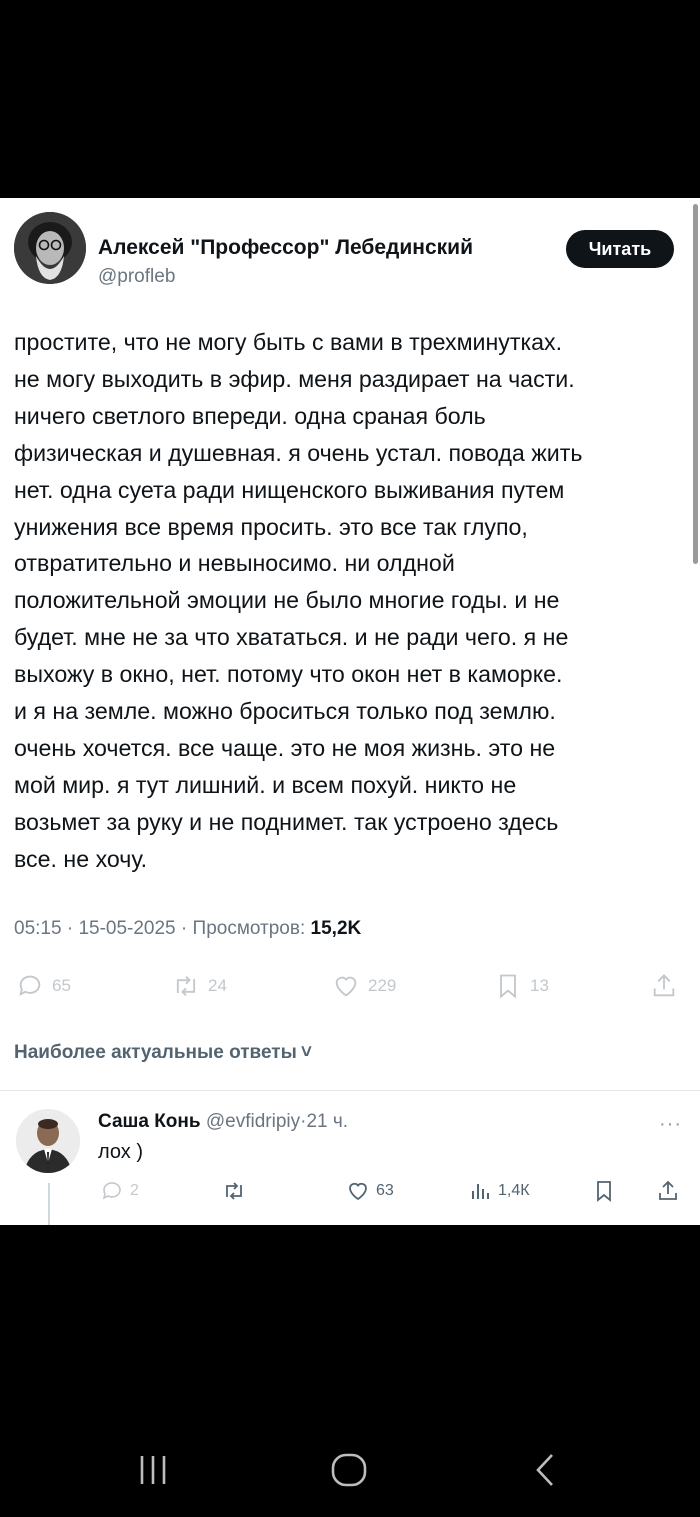  I want to click on reply-views-button: 1,4К, so click(499, 1191).